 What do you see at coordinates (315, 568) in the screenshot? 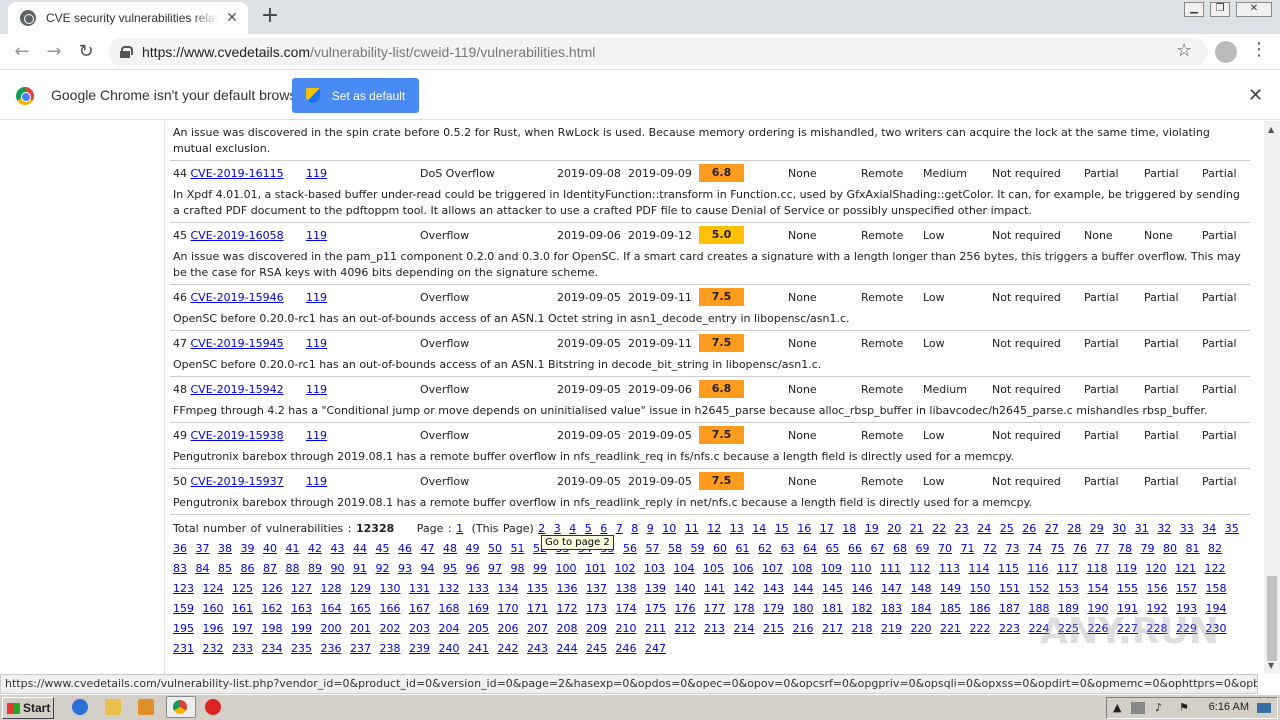
I see `page-link: 89` at bounding box center [315, 568].